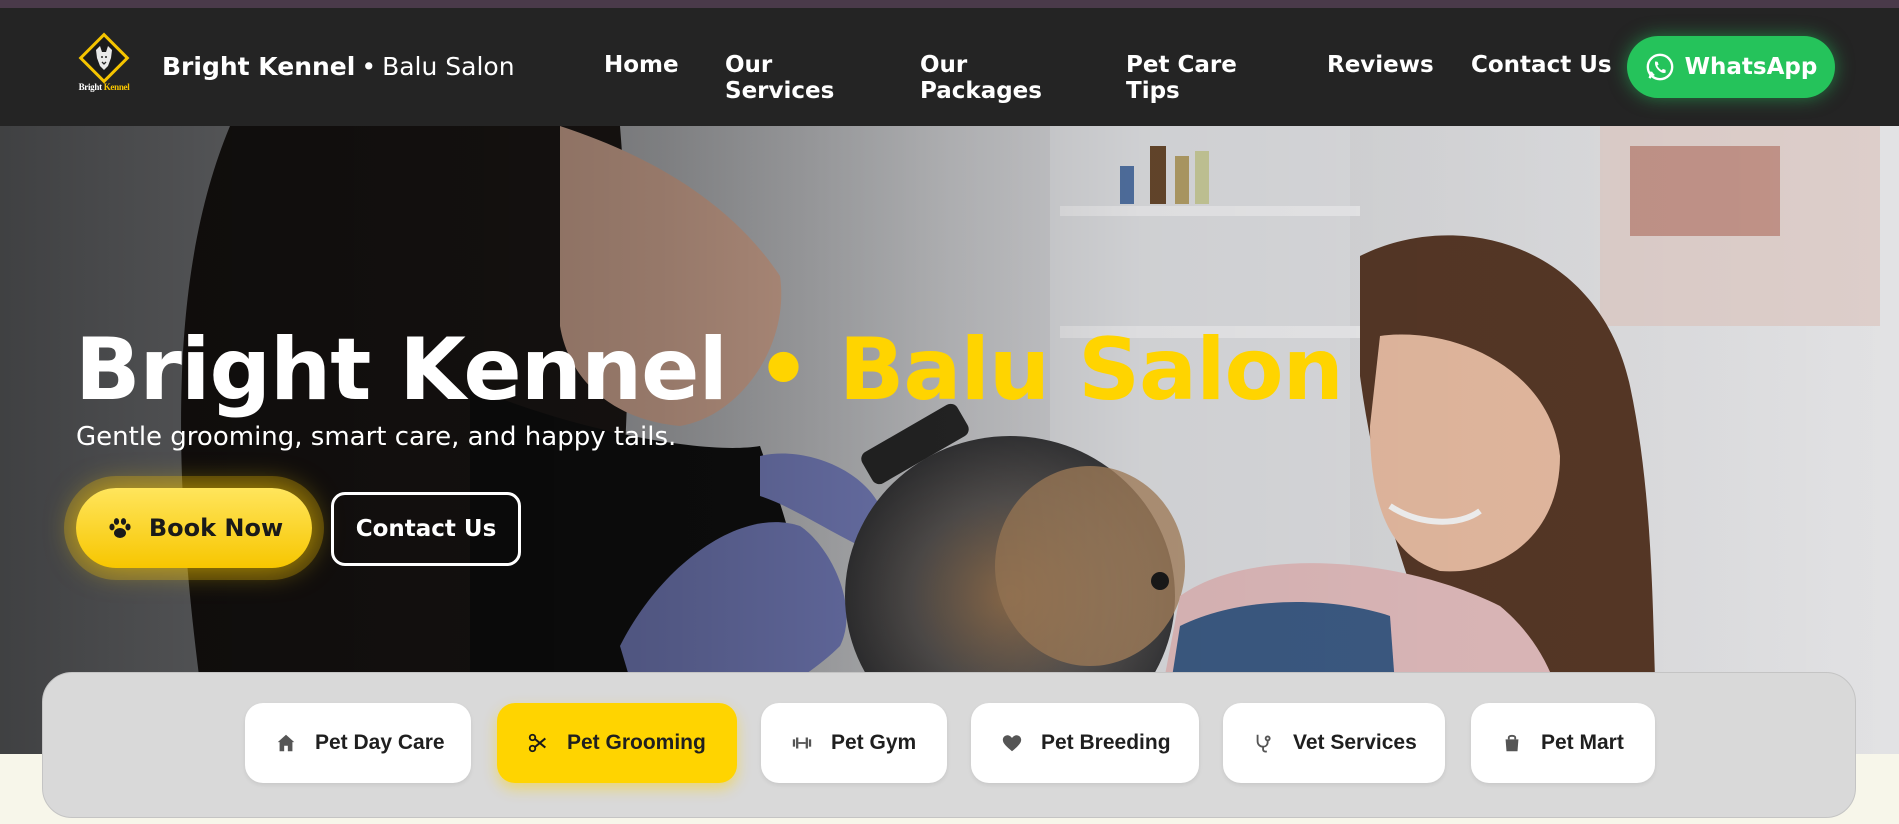  I want to click on service-label: Pet Gym, so click(874, 742).